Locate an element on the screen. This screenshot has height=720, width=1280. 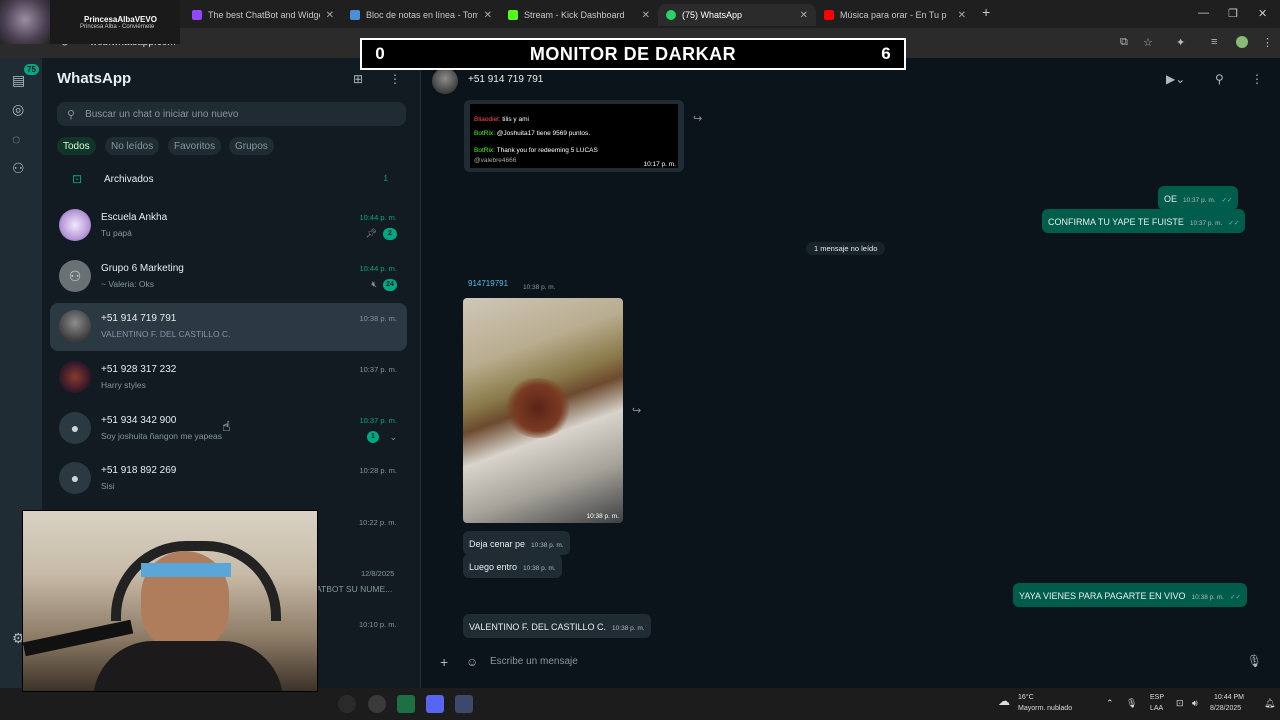
message-text: Deja cenar pe is located at coordinates (497, 544).